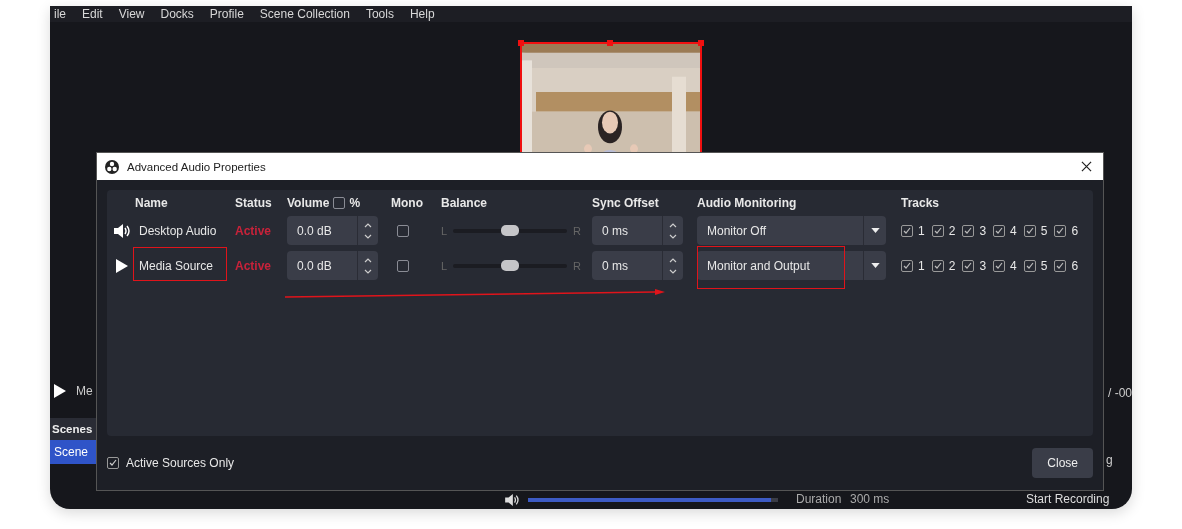  I want to click on column-header: Mono, so click(407, 203).